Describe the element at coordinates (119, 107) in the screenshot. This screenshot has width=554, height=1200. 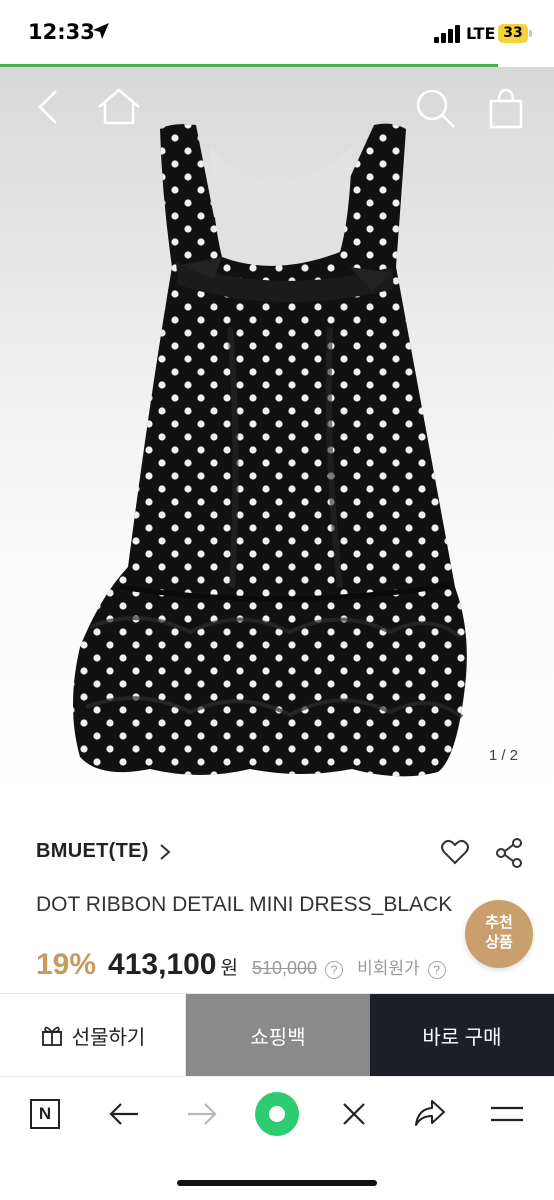
I see `home-icon` at that location.